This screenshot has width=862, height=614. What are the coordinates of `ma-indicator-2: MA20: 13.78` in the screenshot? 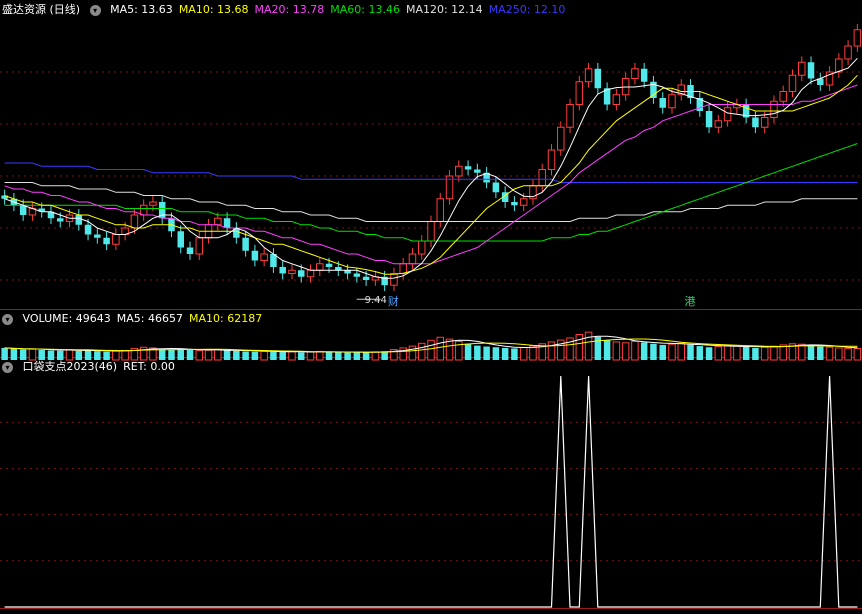 It's located at (289, 9).